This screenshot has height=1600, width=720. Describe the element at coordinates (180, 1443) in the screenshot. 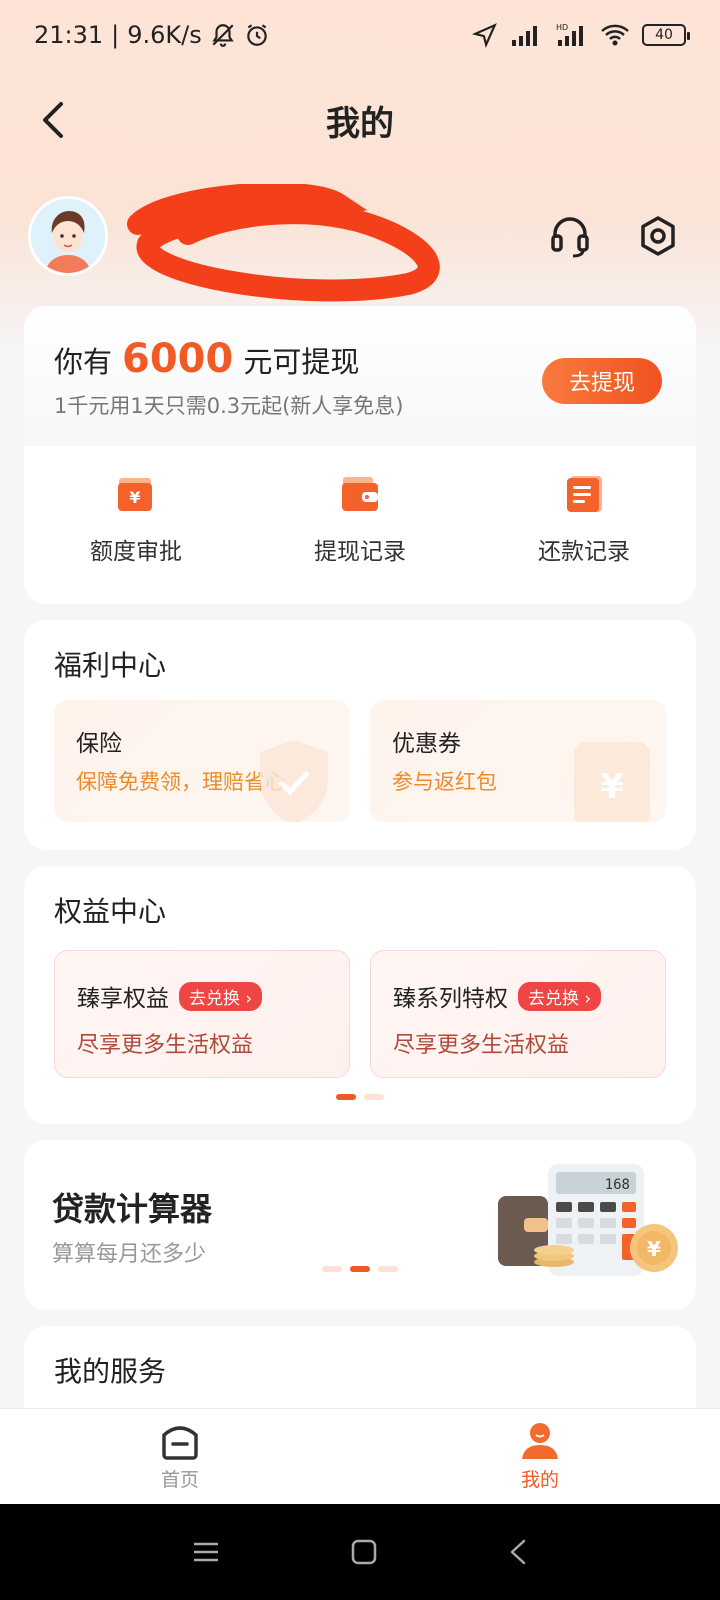

I see `home-icon` at that location.